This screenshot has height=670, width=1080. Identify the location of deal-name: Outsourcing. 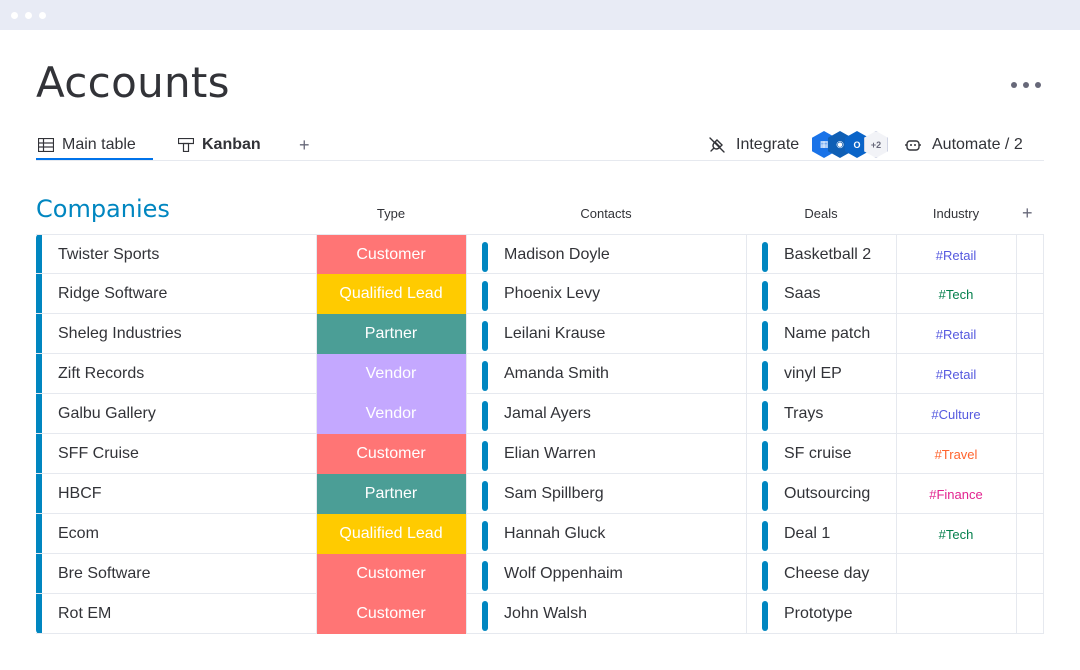
(827, 493).